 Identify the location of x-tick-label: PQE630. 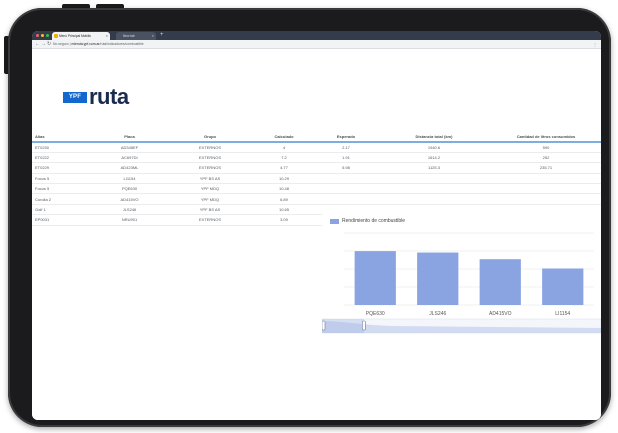
(375, 314).